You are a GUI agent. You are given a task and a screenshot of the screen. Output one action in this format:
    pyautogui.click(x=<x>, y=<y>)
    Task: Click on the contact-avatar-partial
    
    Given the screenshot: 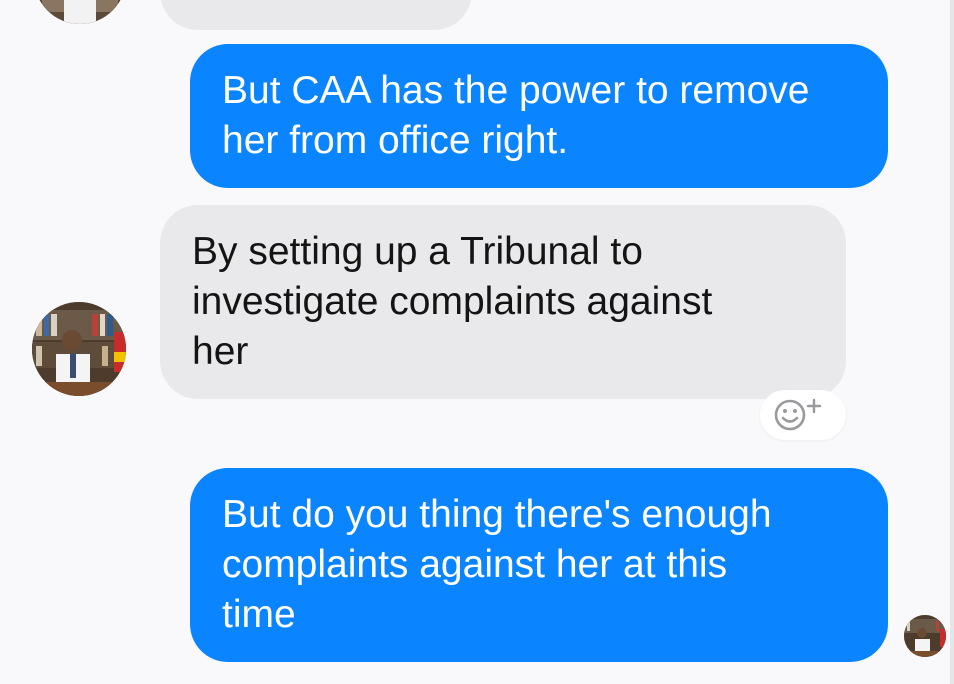 What is the action you would take?
    pyautogui.click(x=80, y=12)
    